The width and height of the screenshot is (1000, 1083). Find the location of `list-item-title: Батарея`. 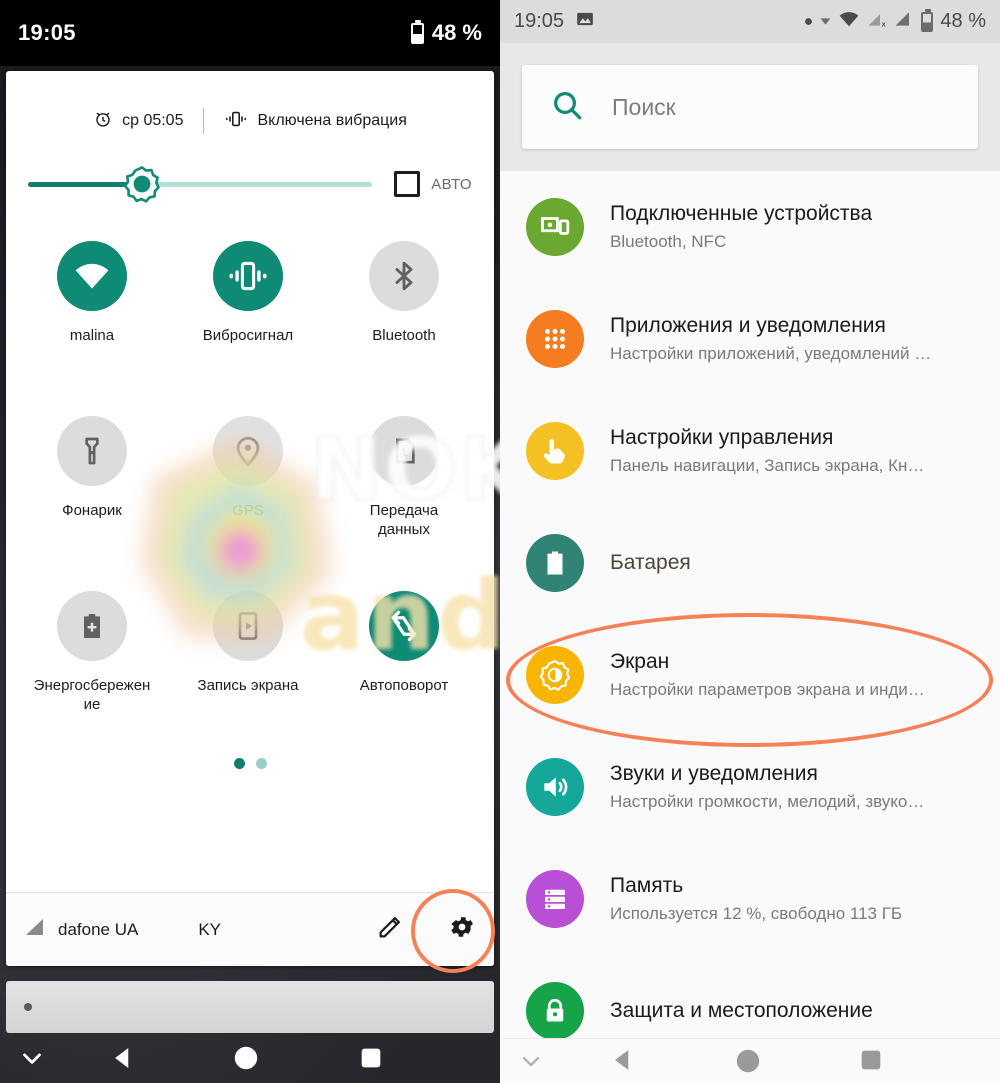

list-item-title: Батарея is located at coordinates (650, 563).